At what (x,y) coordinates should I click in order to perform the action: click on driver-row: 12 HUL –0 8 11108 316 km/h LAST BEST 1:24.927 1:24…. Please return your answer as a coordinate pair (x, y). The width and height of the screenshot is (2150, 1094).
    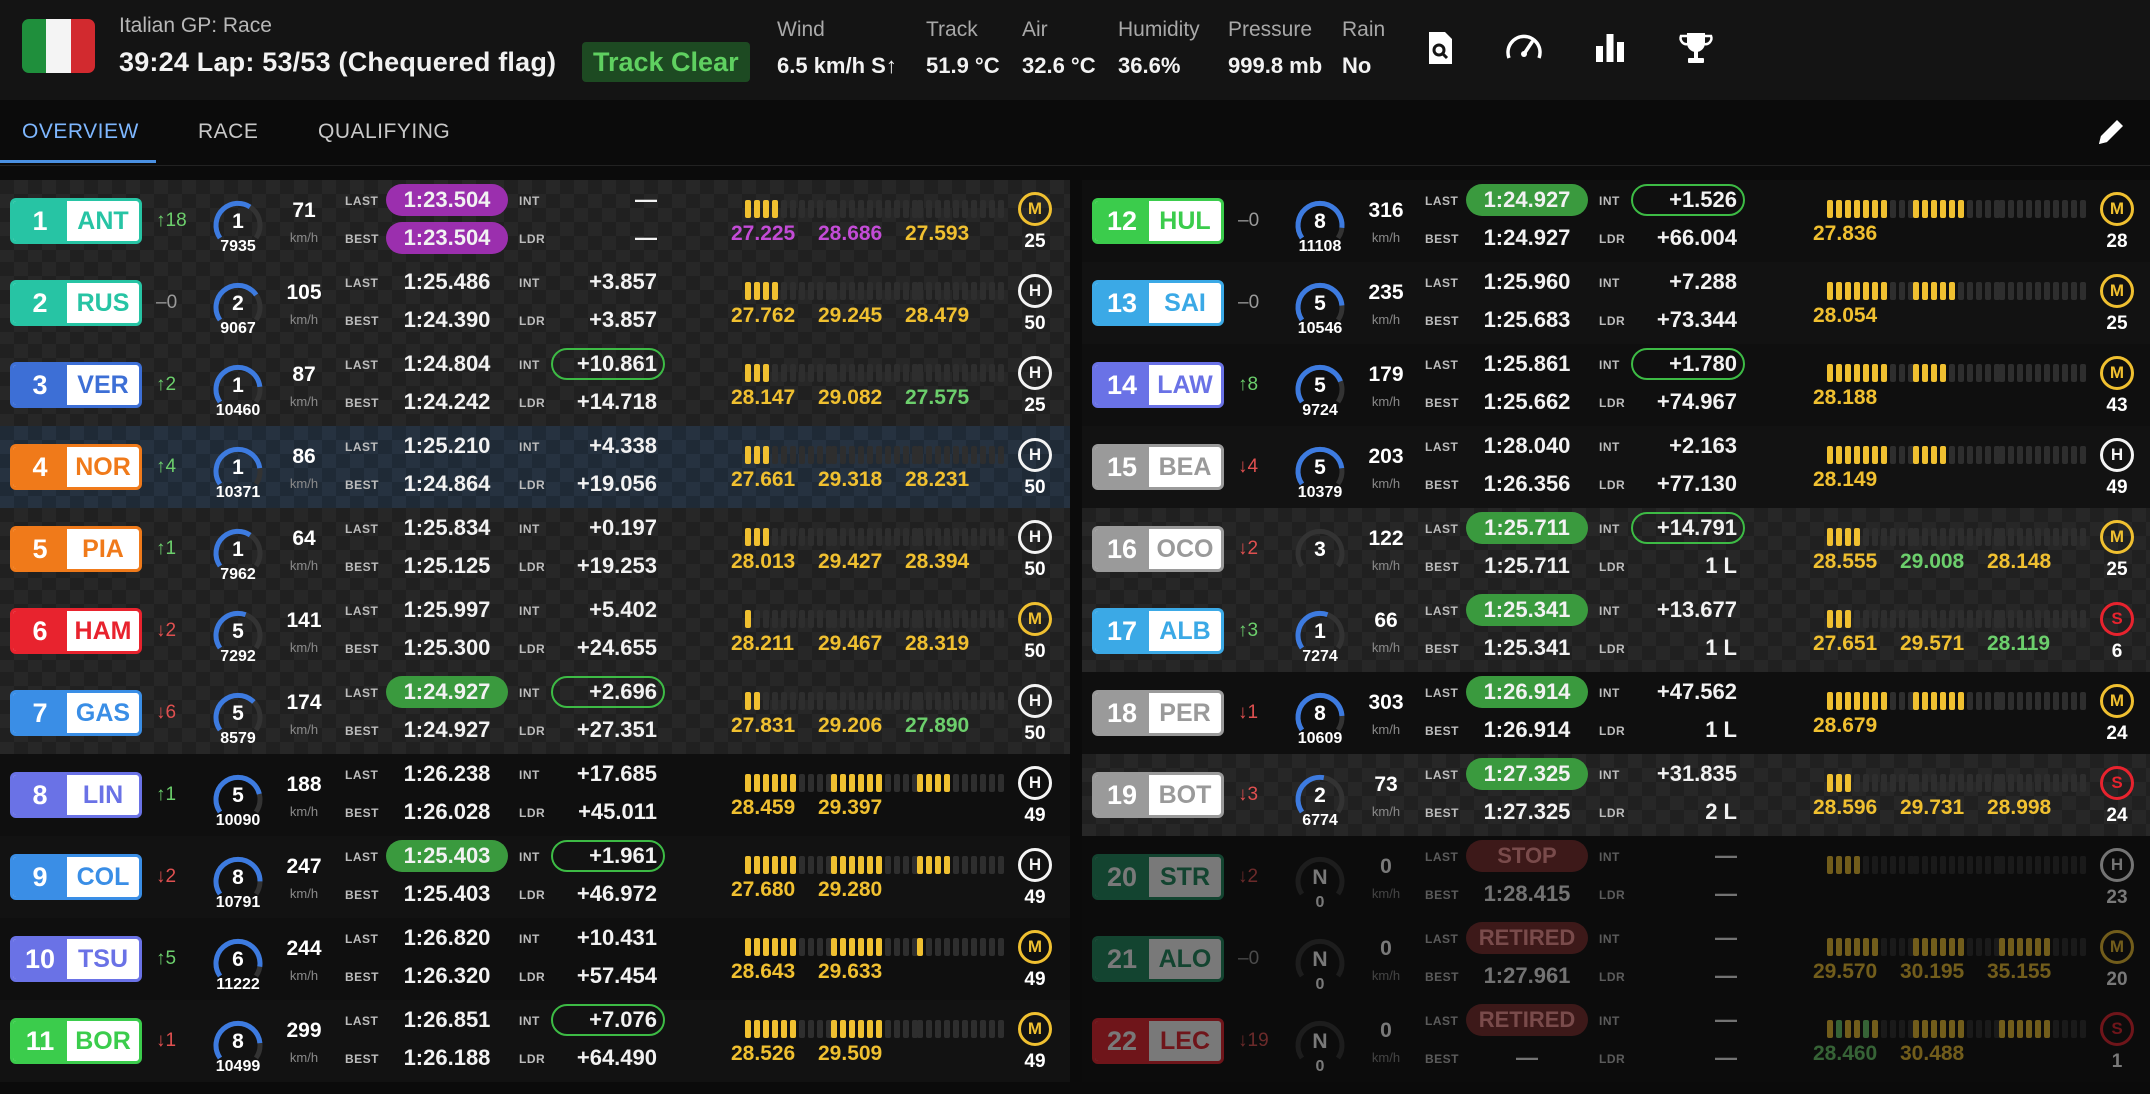
    Looking at the image, I should click on (1616, 221).